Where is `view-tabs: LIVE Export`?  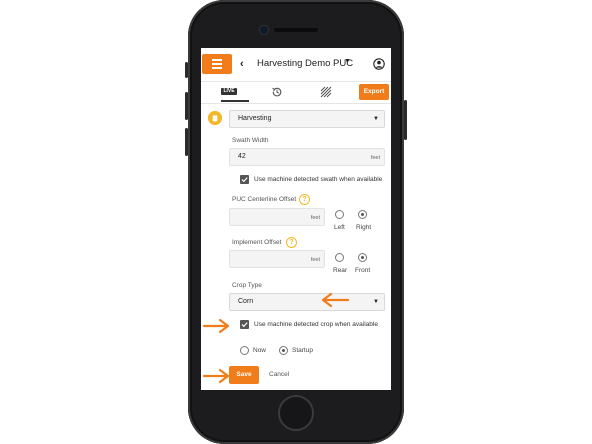 view-tabs: LIVE Export is located at coordinates (296, 93).